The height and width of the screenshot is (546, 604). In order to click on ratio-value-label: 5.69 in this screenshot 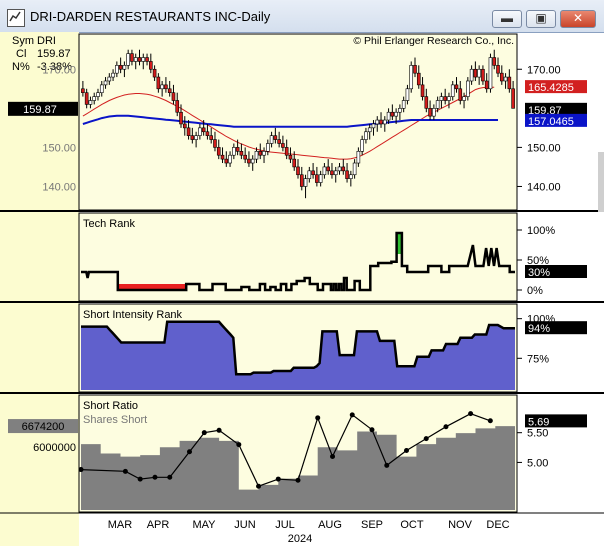, I will do `click(538, 422)`.